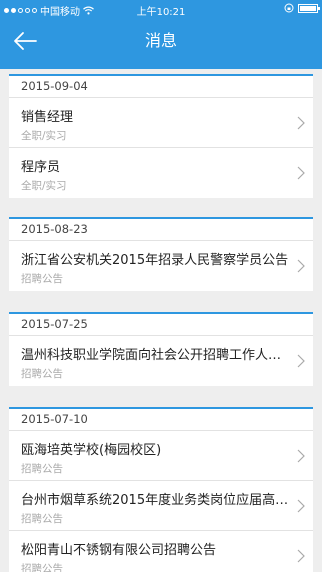 This screenshot has width=322, height=572. I want to click on battery-icon, so click(309, 8).